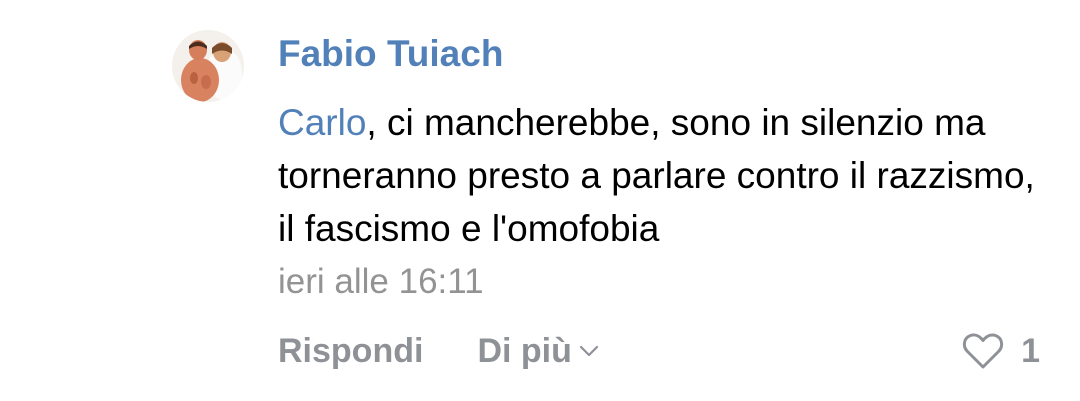  I want to click on more-label: Di più, so click(524, 350).